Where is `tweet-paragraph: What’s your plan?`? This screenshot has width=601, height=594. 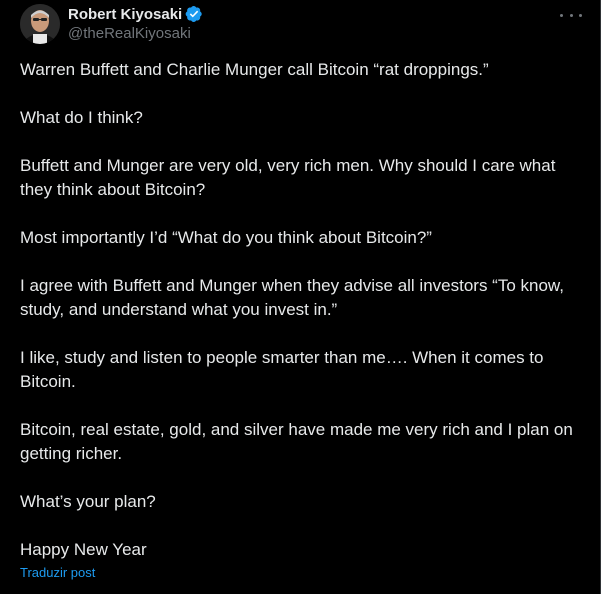 tweet-paragraph: What’s your plan? is located at coordinates (88, 501).